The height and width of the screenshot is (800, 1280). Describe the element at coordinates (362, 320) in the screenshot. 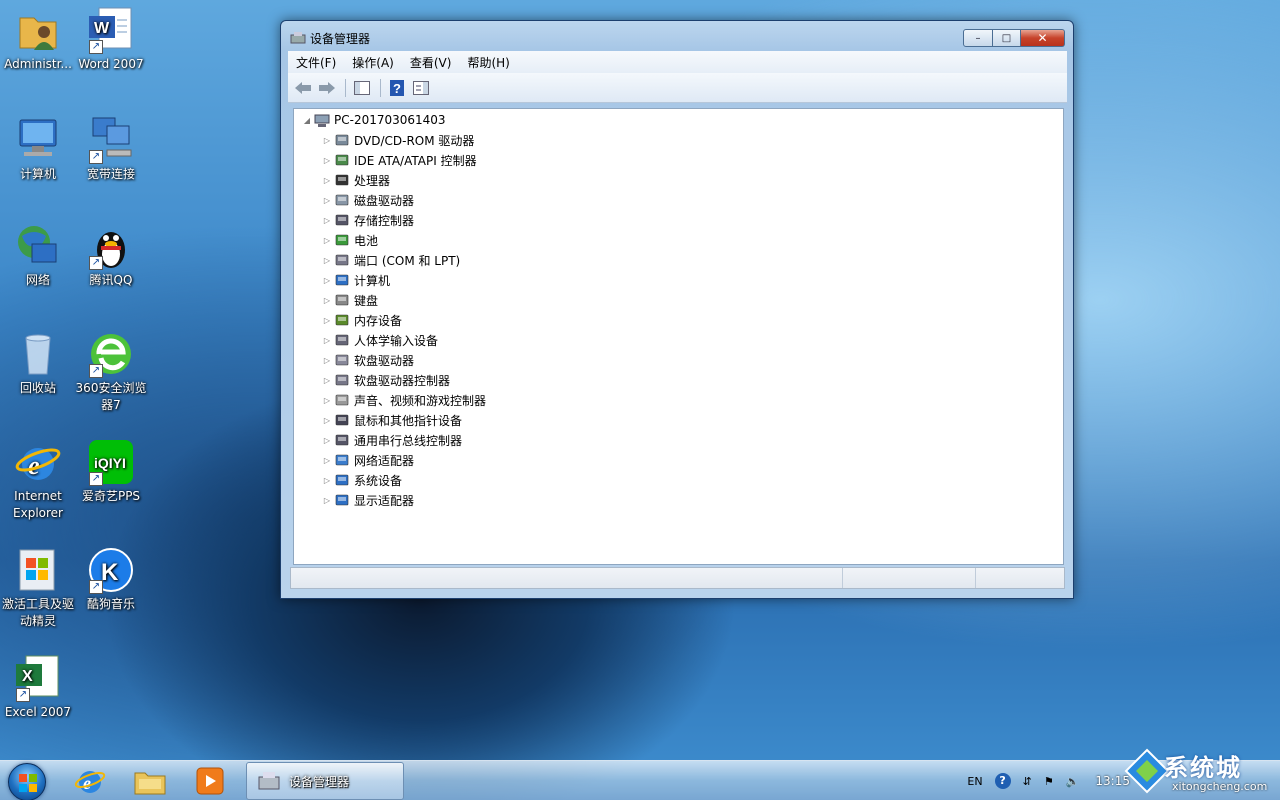

I see `tree-item: ▷ 内存设备` at that location.